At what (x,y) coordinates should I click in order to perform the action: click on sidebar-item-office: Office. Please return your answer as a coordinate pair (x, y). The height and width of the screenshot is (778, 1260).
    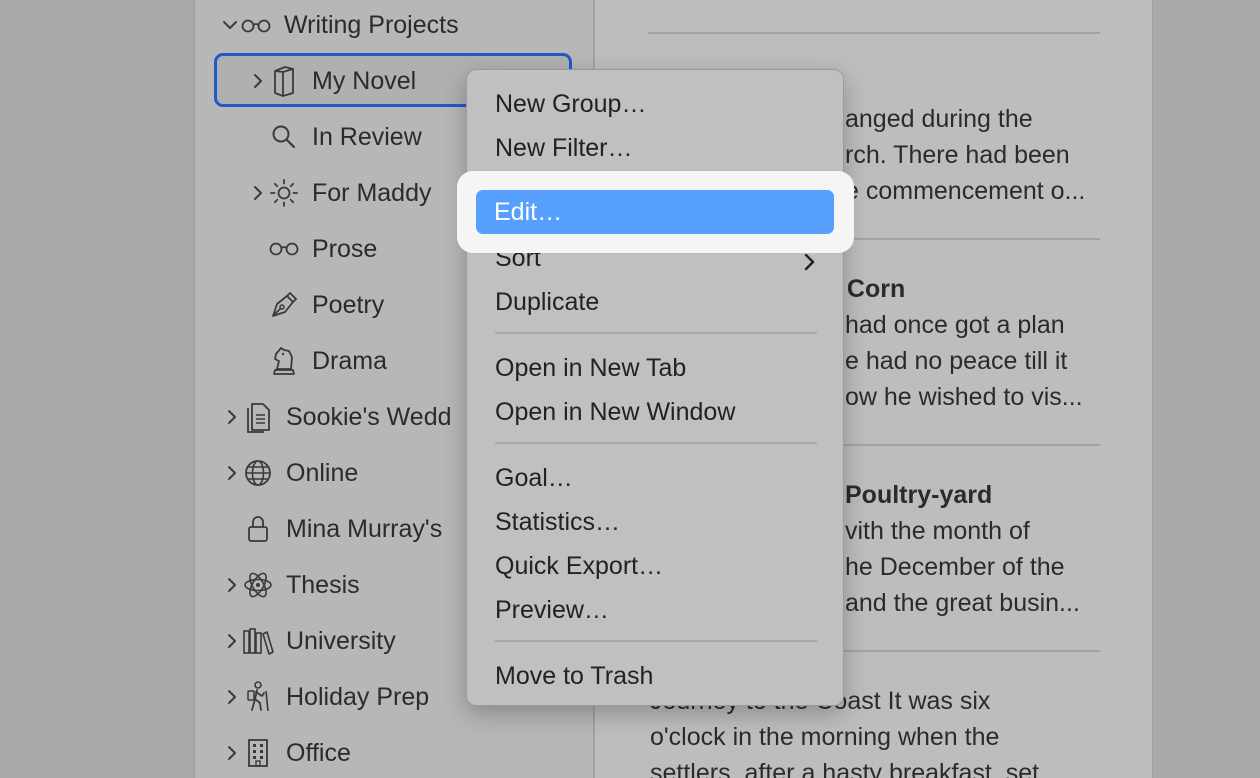
    Looking at the image, I should click on (286, 753).